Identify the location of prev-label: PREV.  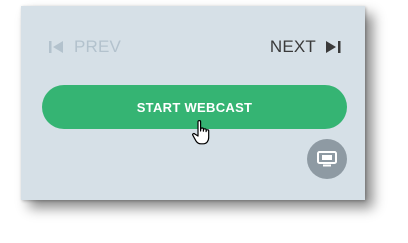
(98, 46).